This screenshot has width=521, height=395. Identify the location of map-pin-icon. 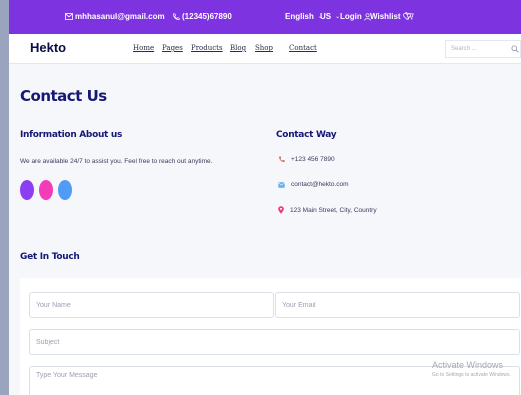
(281, 210).